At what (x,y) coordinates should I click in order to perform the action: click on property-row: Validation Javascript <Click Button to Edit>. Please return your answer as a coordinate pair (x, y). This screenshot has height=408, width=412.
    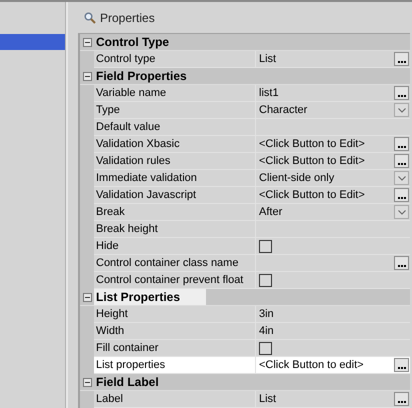
    Looking at the image, I should click on (252, 195).